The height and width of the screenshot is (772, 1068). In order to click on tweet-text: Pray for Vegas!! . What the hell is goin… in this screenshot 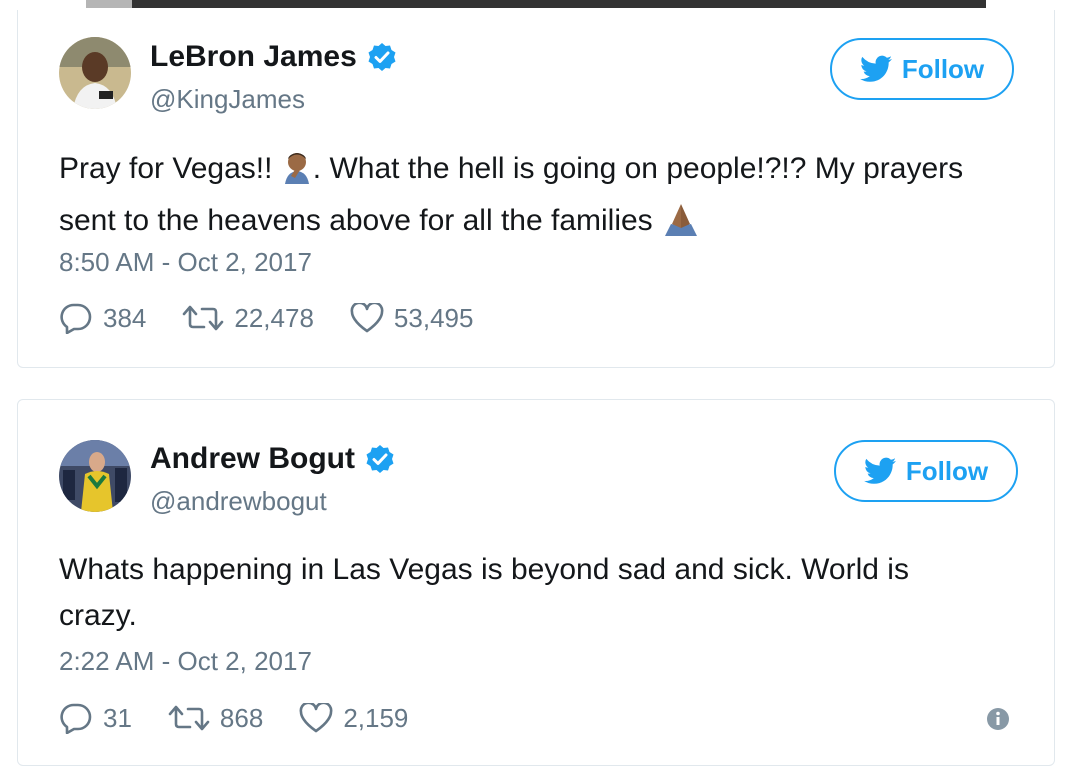, I will do `click(524, 198)`.